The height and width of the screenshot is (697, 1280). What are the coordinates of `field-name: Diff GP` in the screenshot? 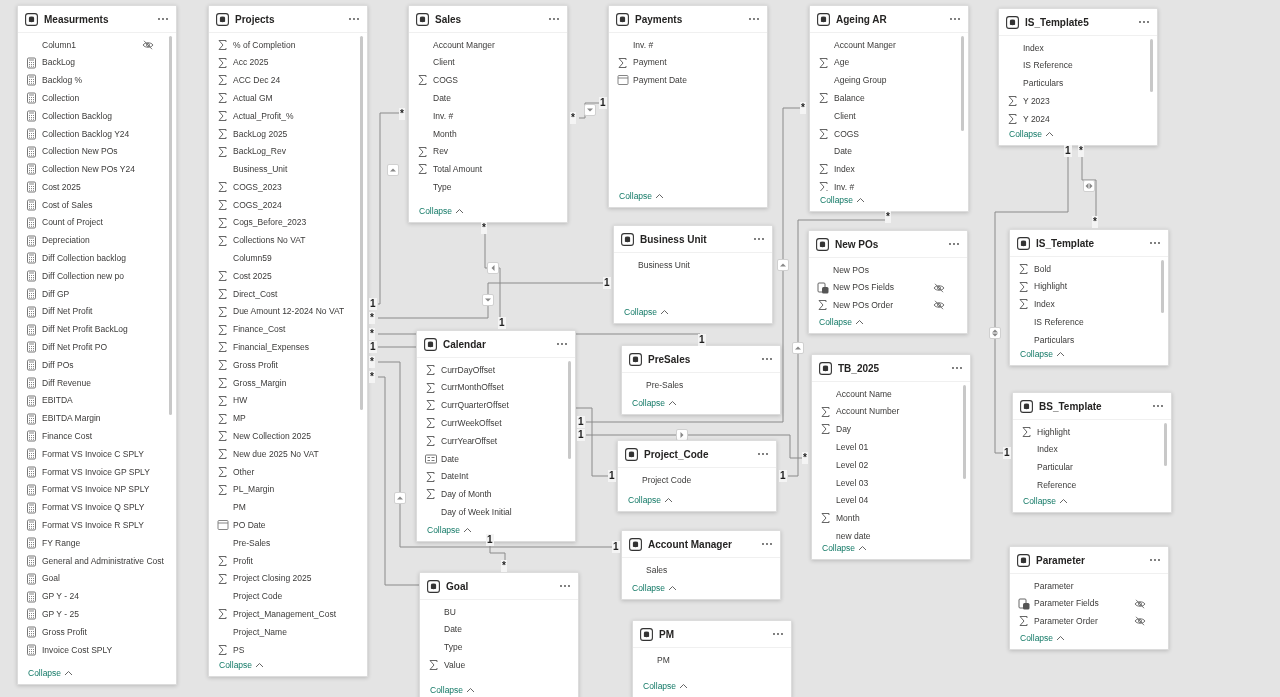 It's located at (98, 294).